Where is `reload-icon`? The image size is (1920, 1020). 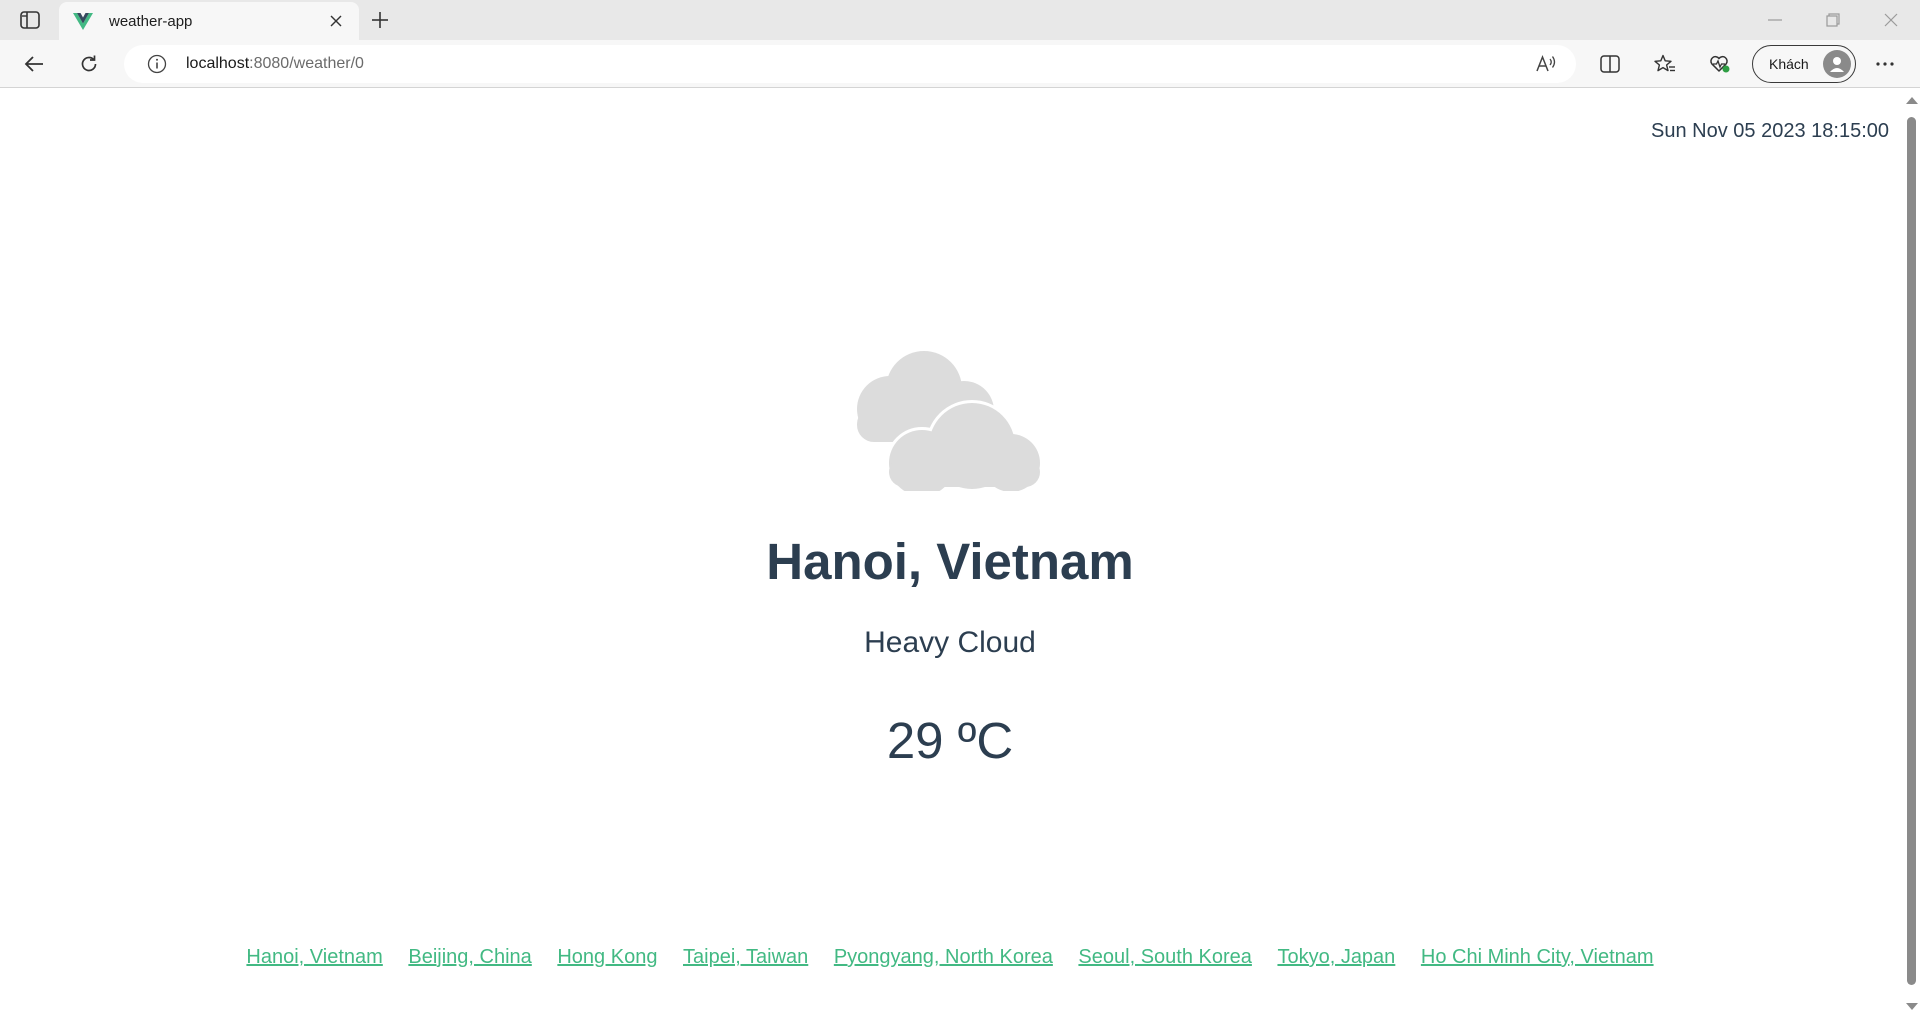
reload-icon is located at coordinates (89, 63).